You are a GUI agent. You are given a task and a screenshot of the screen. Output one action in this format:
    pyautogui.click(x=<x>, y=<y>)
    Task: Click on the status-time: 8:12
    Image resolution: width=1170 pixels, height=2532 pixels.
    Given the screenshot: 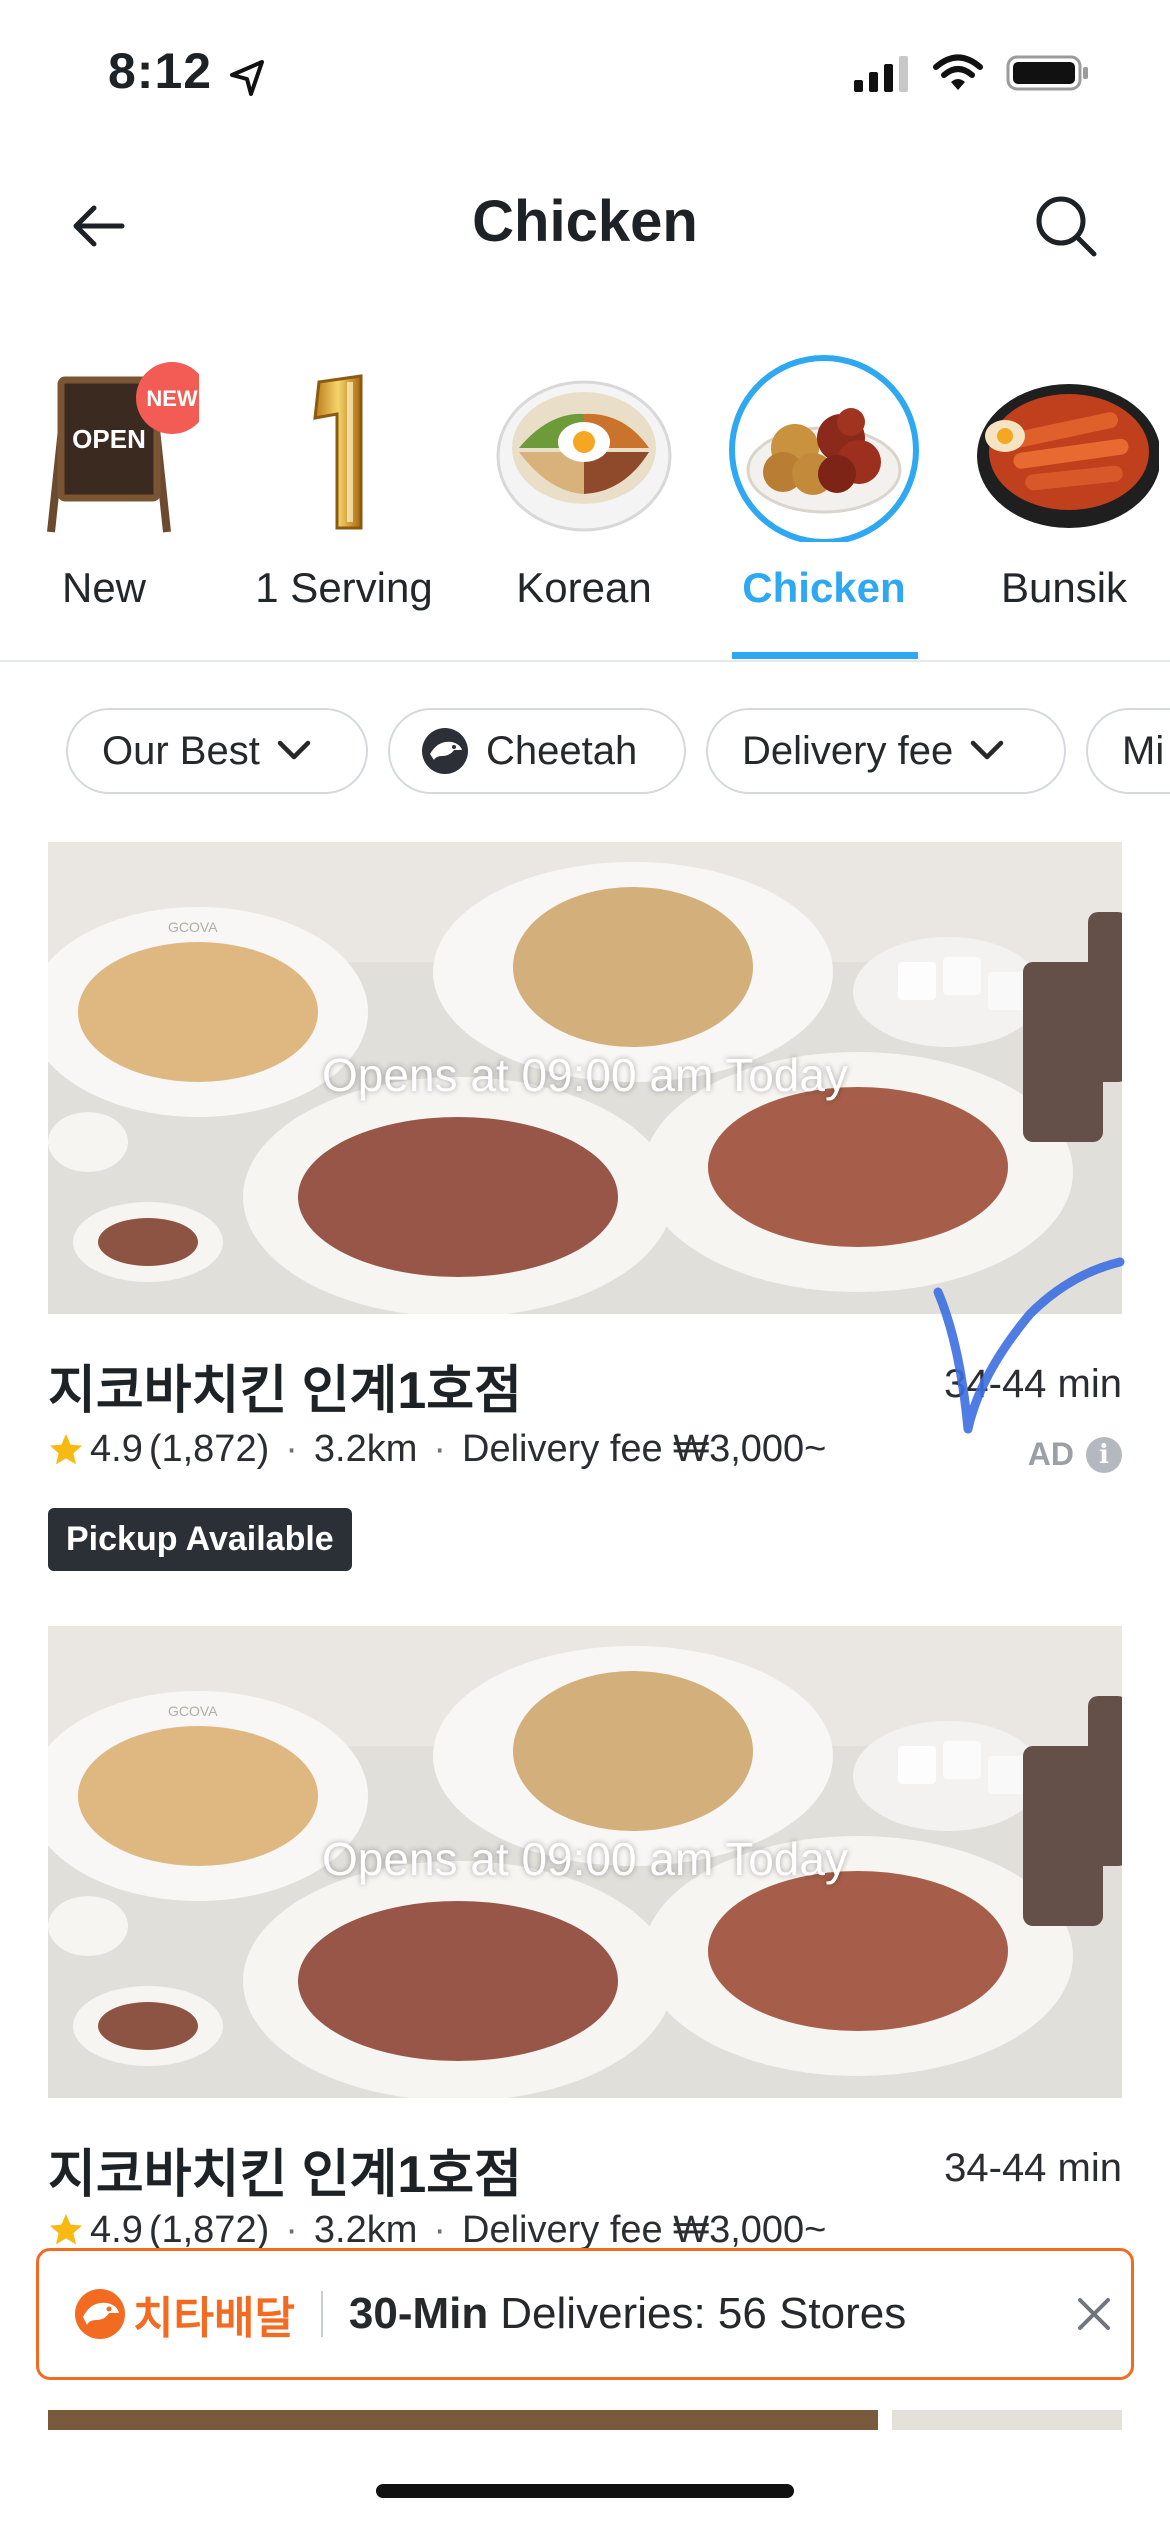 What is the action you would take?
    pyautogui.click(x=160, y=71)
    